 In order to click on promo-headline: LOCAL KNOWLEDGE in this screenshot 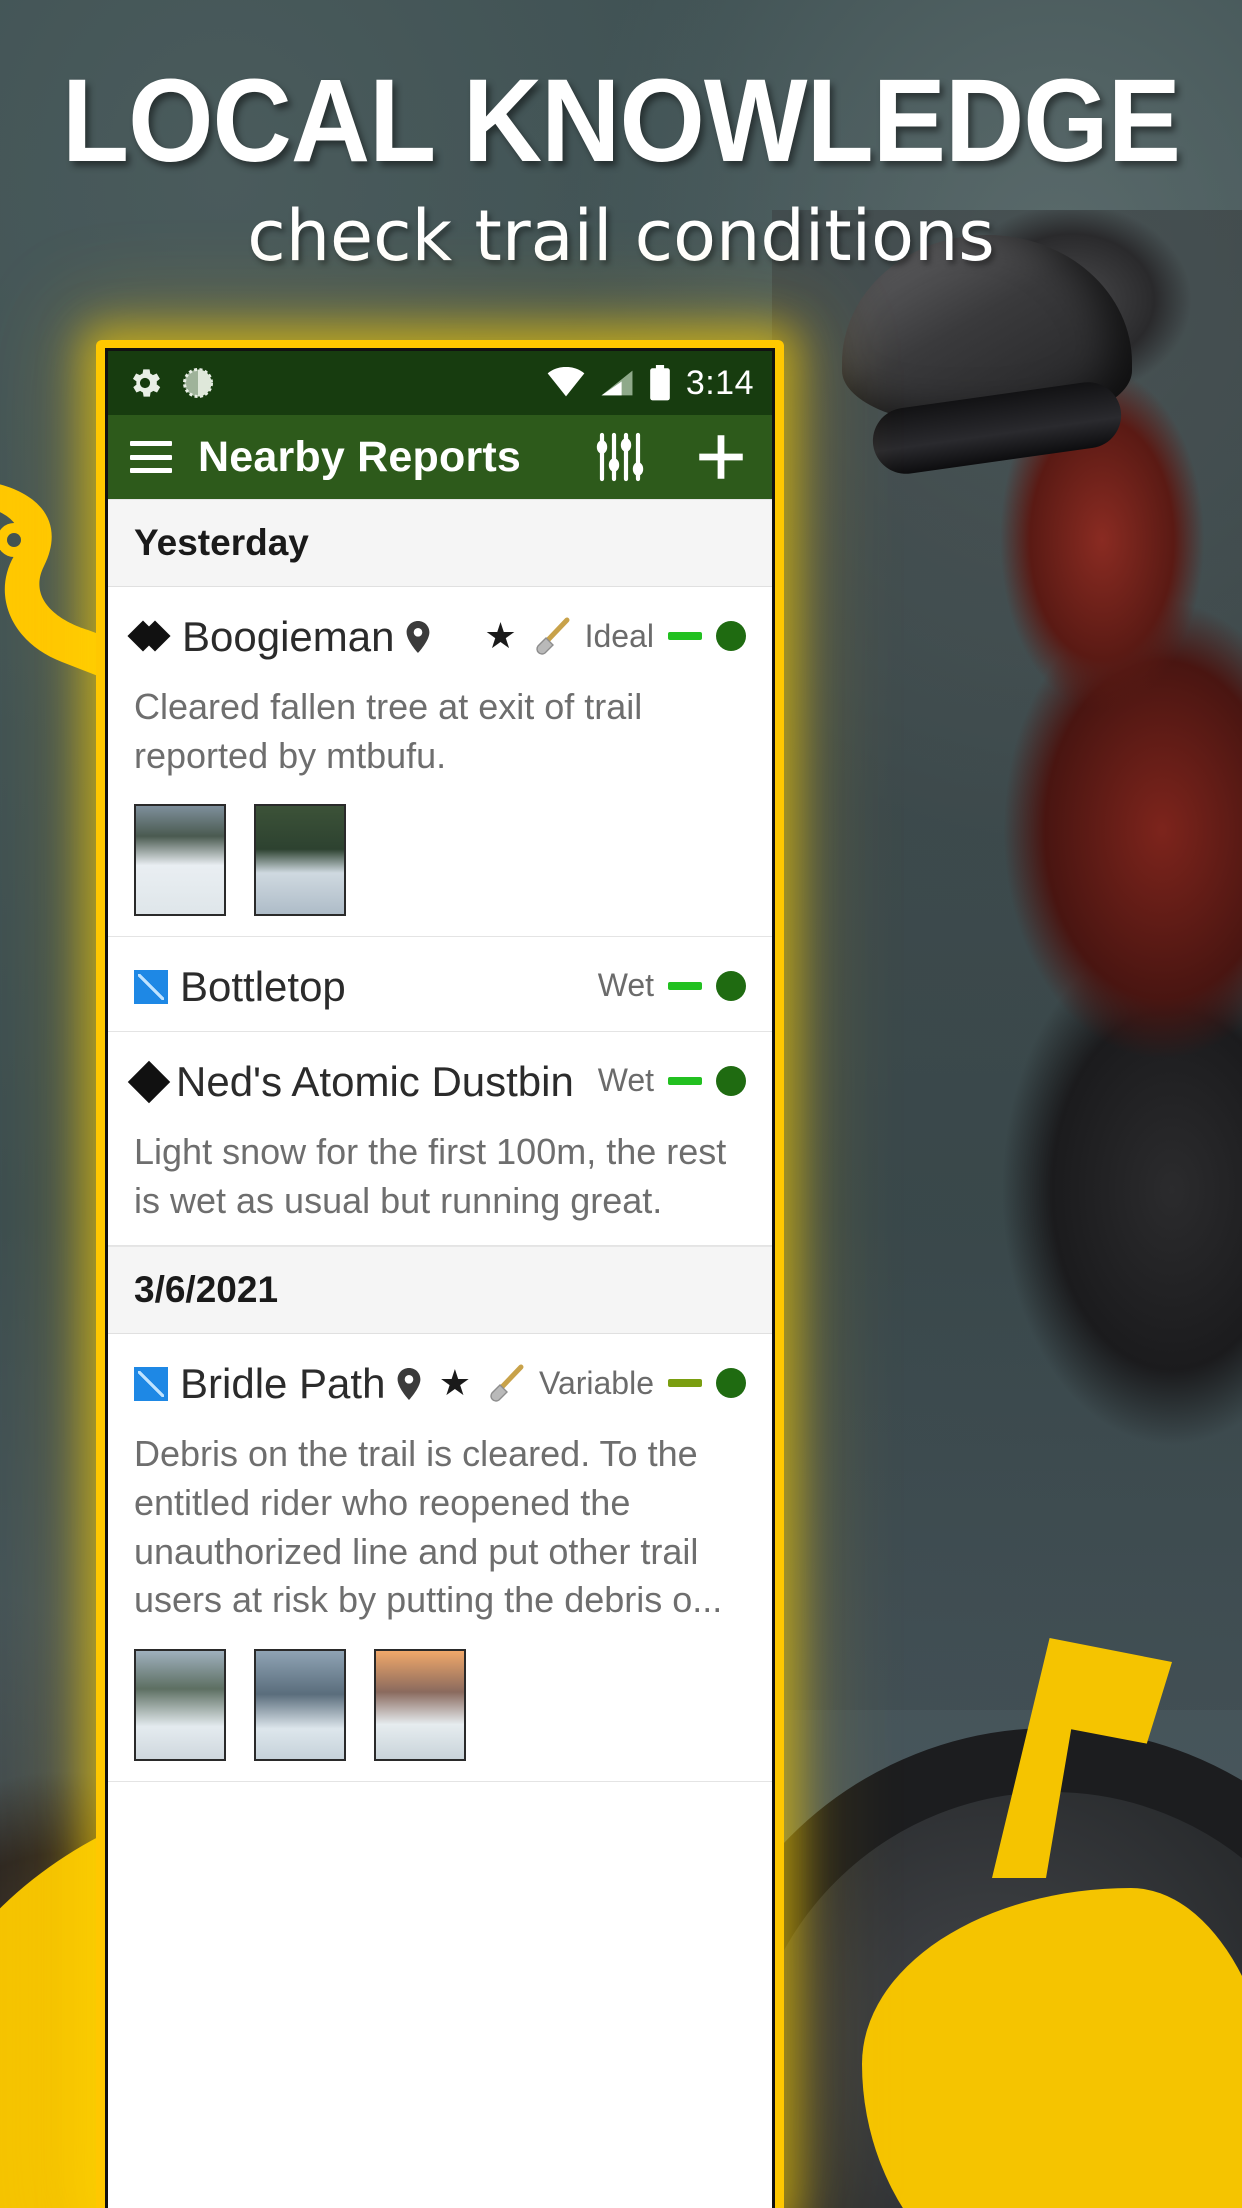, I will do `click(621, 121)`.